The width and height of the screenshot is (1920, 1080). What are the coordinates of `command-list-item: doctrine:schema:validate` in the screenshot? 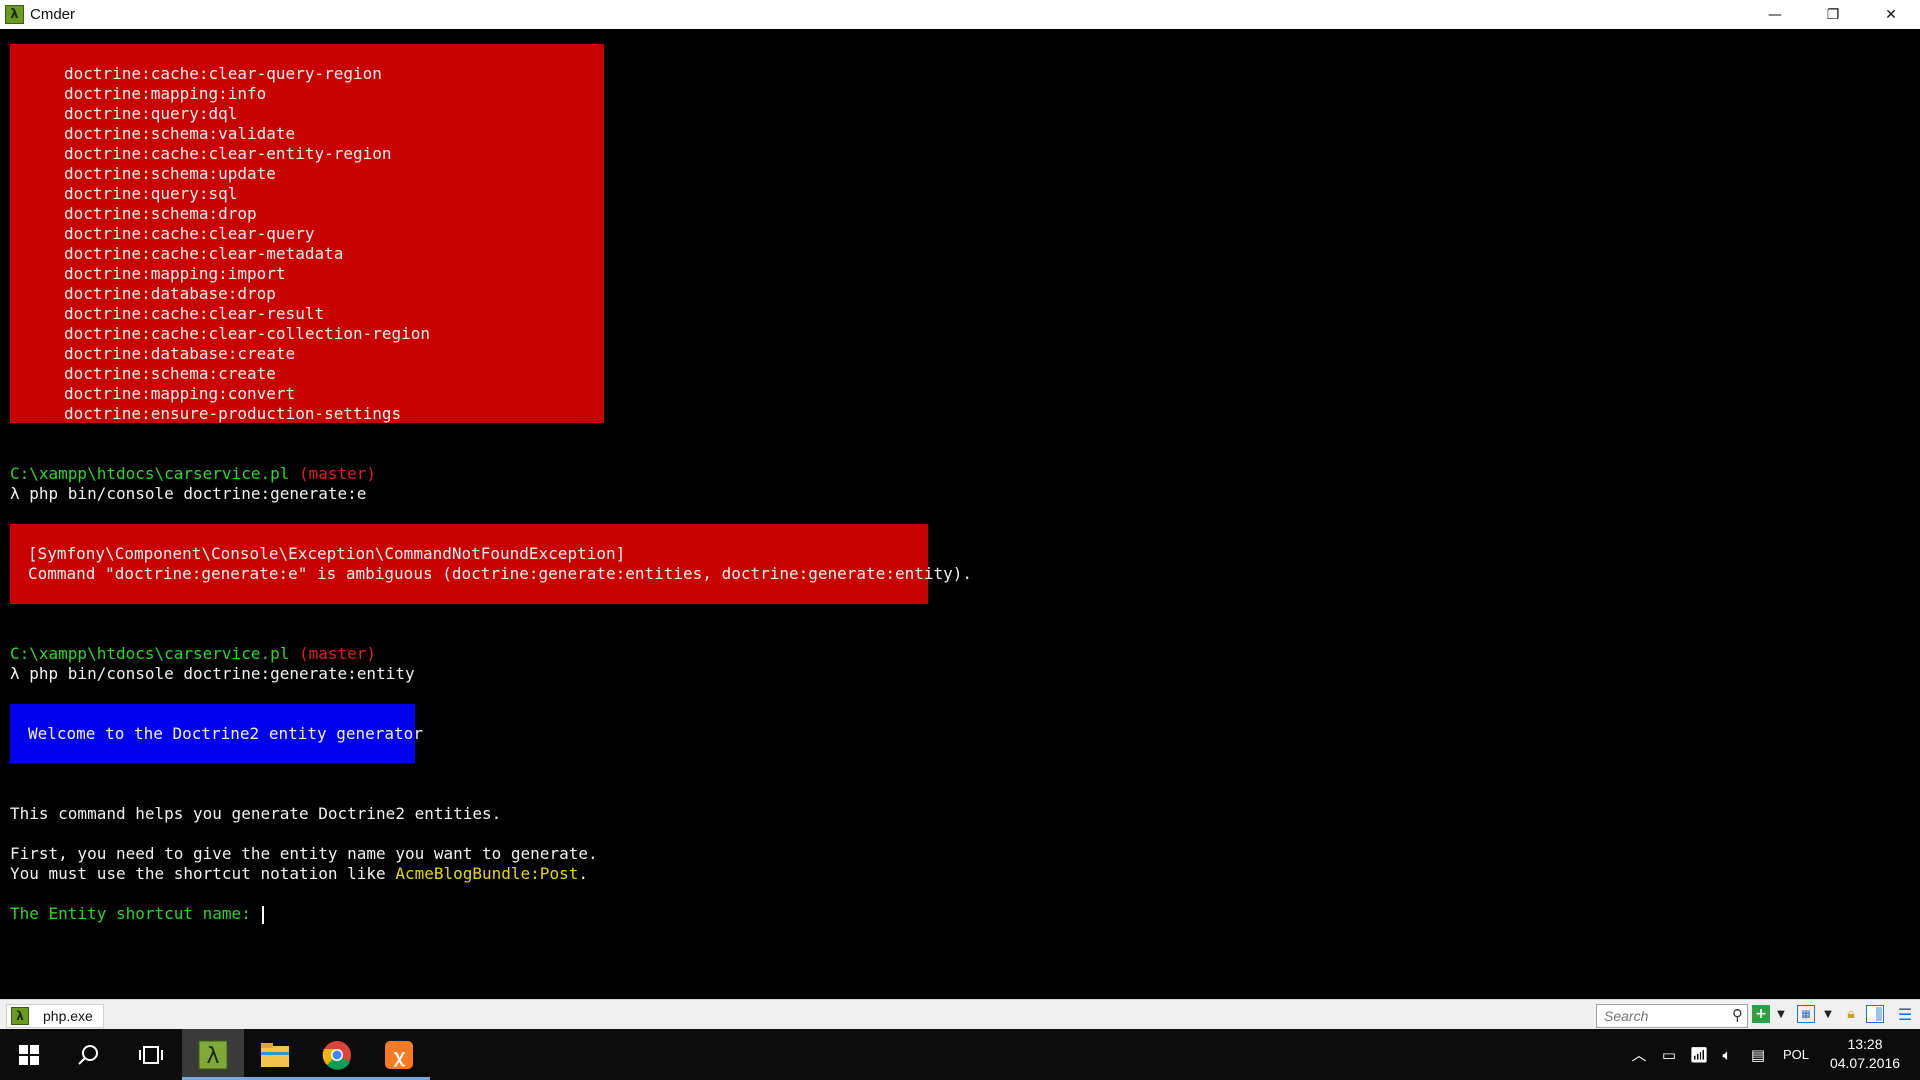 It's located at (180, 133).